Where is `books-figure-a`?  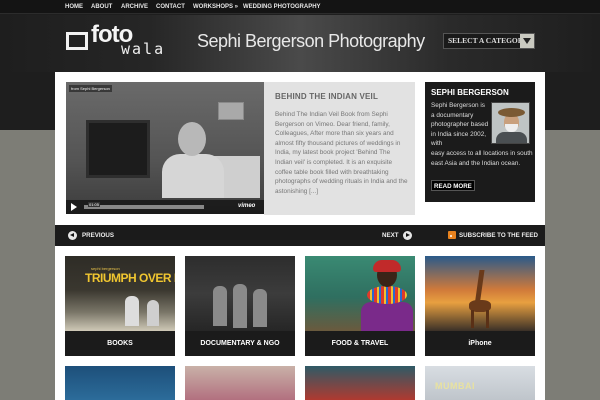
books-figure-a is located at coordinates (132, 311).